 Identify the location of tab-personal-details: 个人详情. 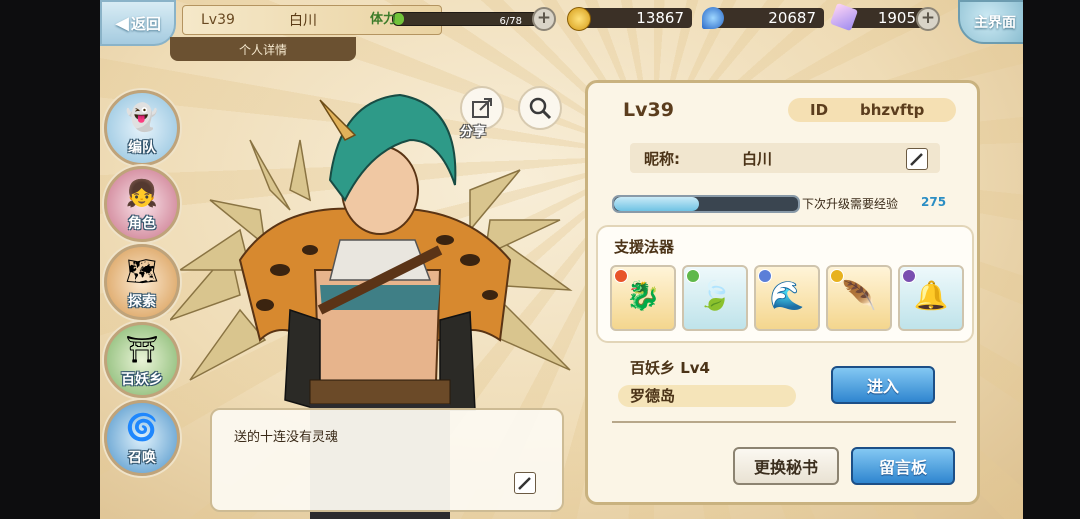
(263, 49).